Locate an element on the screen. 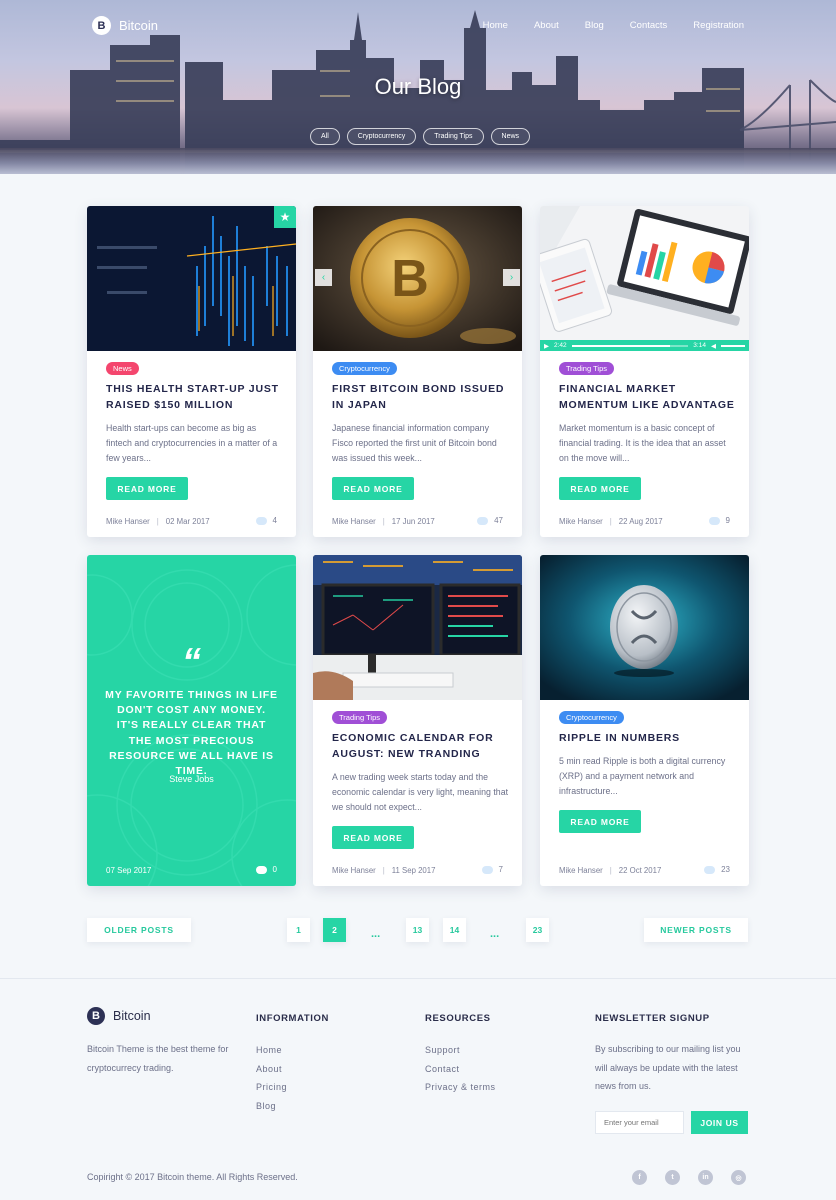 Image resolution: width=836 pixels, height=1200 pixels. newer-posts-button: NEWER POSTS is located at coordinates (696, 930).